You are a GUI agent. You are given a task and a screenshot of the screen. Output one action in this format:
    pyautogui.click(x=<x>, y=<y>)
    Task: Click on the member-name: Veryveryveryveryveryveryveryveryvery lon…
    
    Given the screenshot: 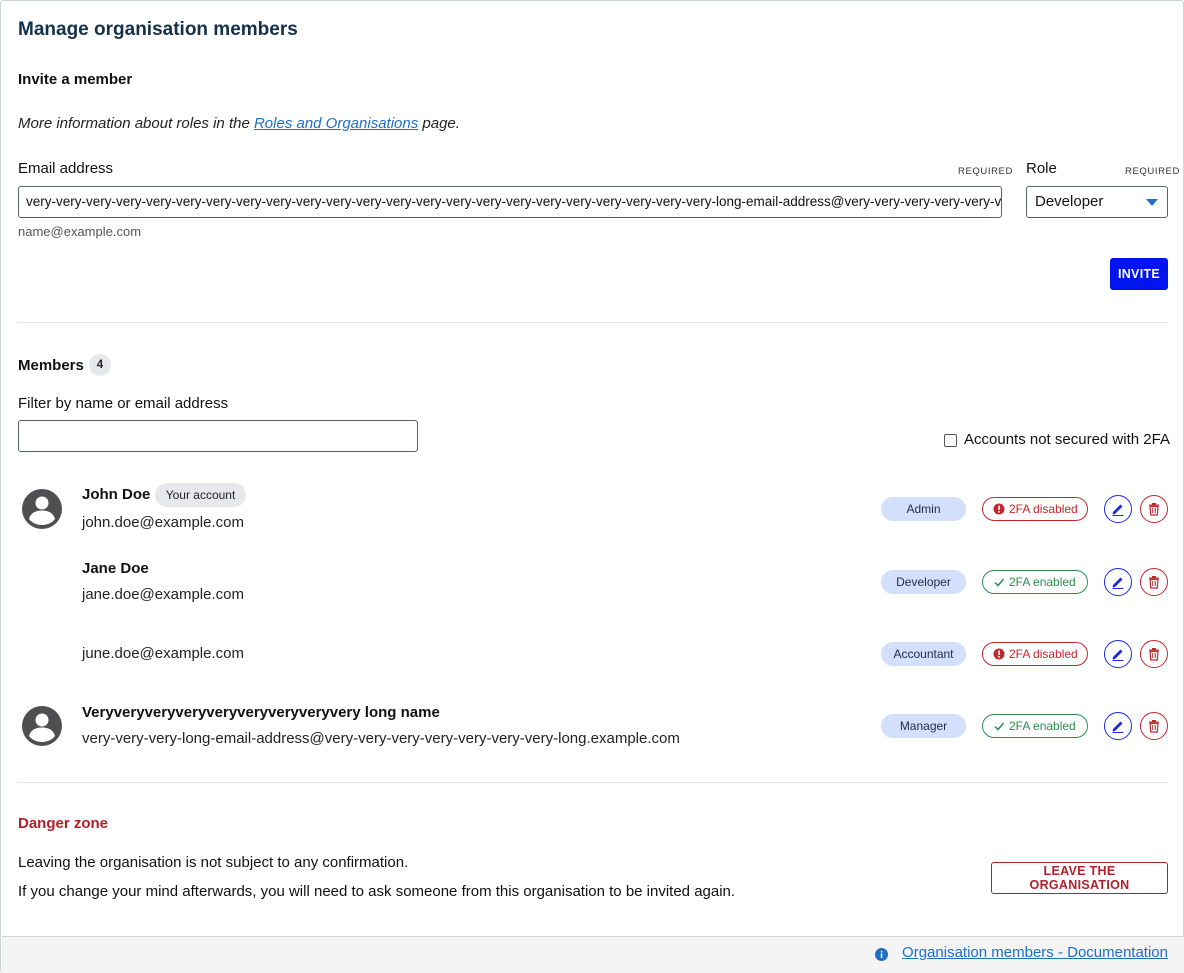 What is the action you would take?
    pyautogui.click(x=261, y=712)
    